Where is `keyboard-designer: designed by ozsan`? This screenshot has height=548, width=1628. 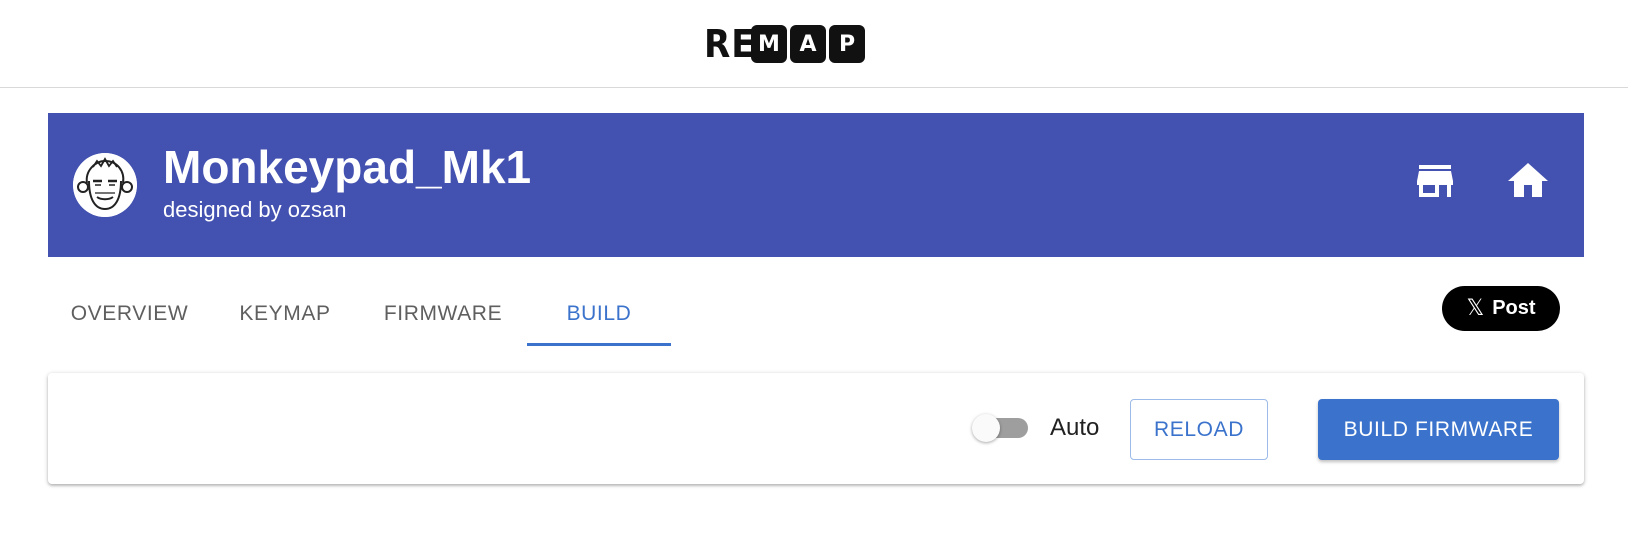 keyboard-designer: designed by ozsan is located at coordinates (255, 209).